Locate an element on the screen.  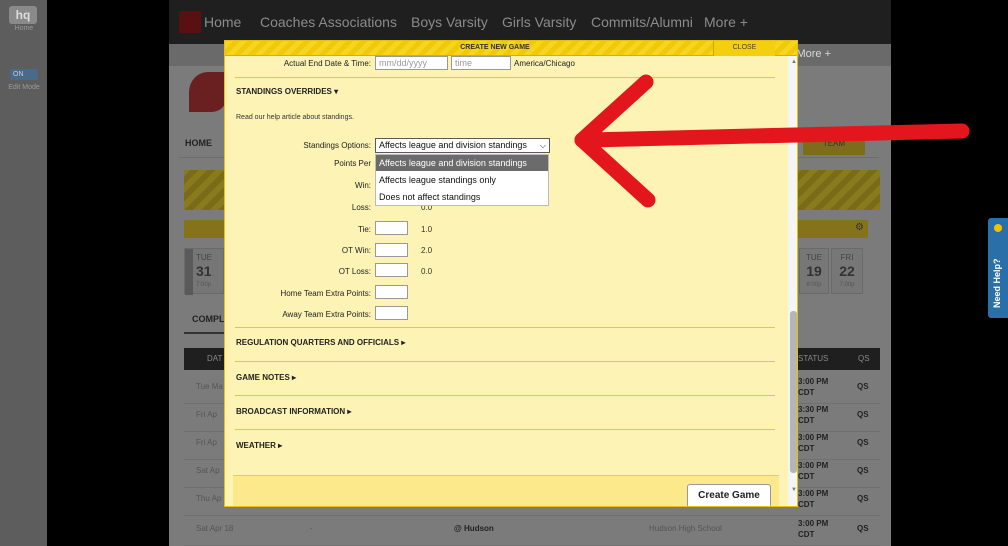
tie-input is located at coordinates (391, 228).